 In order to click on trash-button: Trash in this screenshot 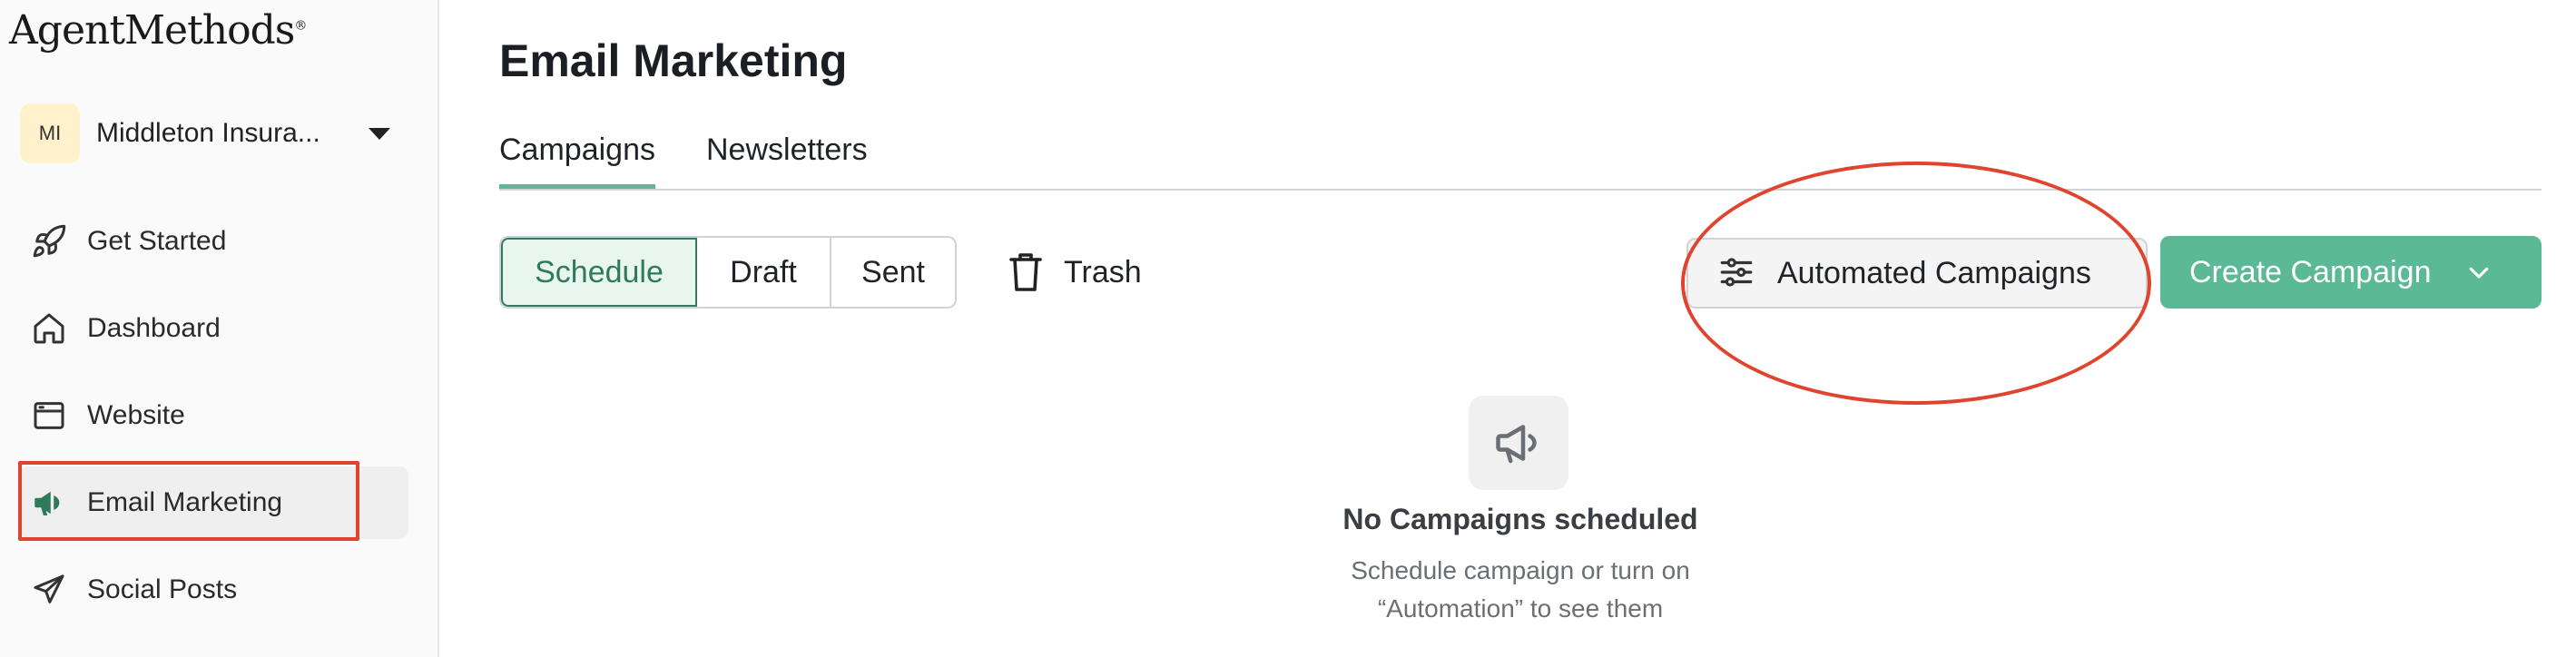, I will do `click(1075, 272)`.